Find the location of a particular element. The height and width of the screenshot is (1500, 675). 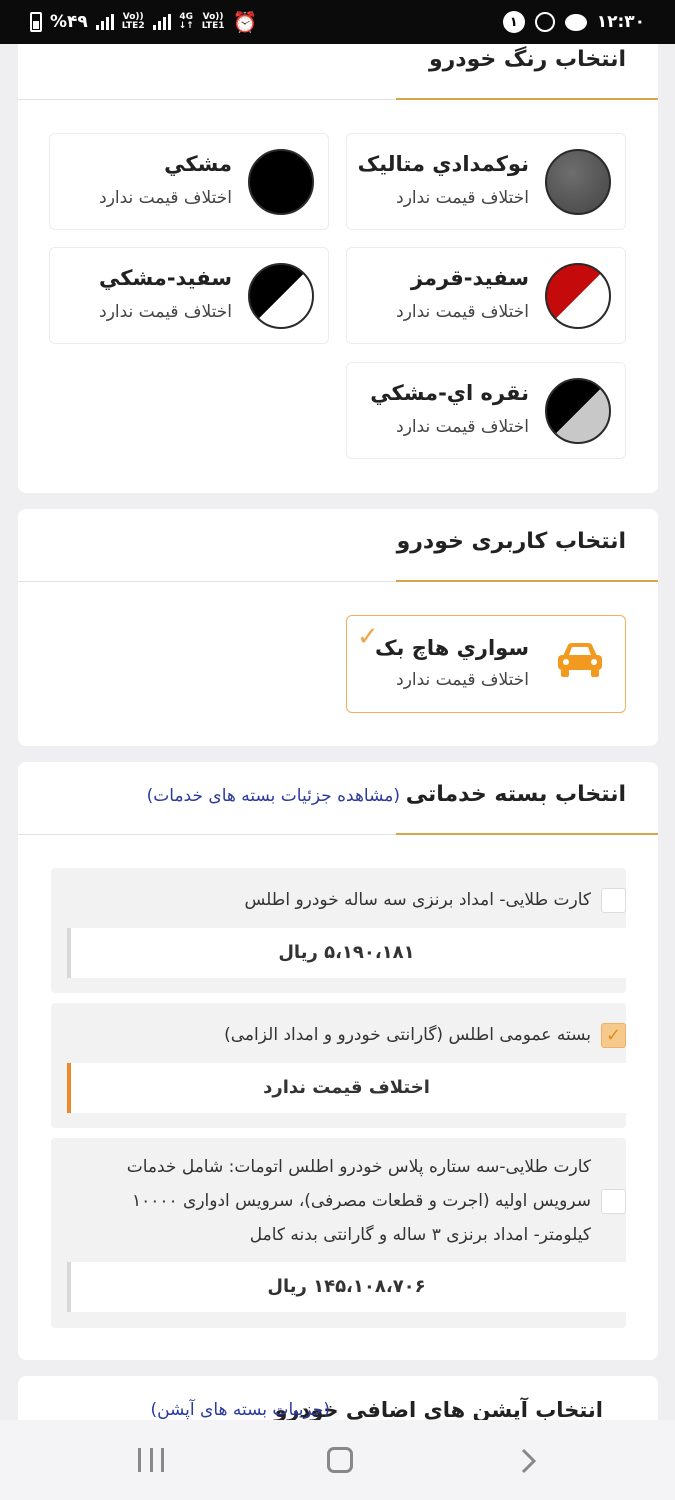

color-name: مشکي is located at coordinates (198, 164).